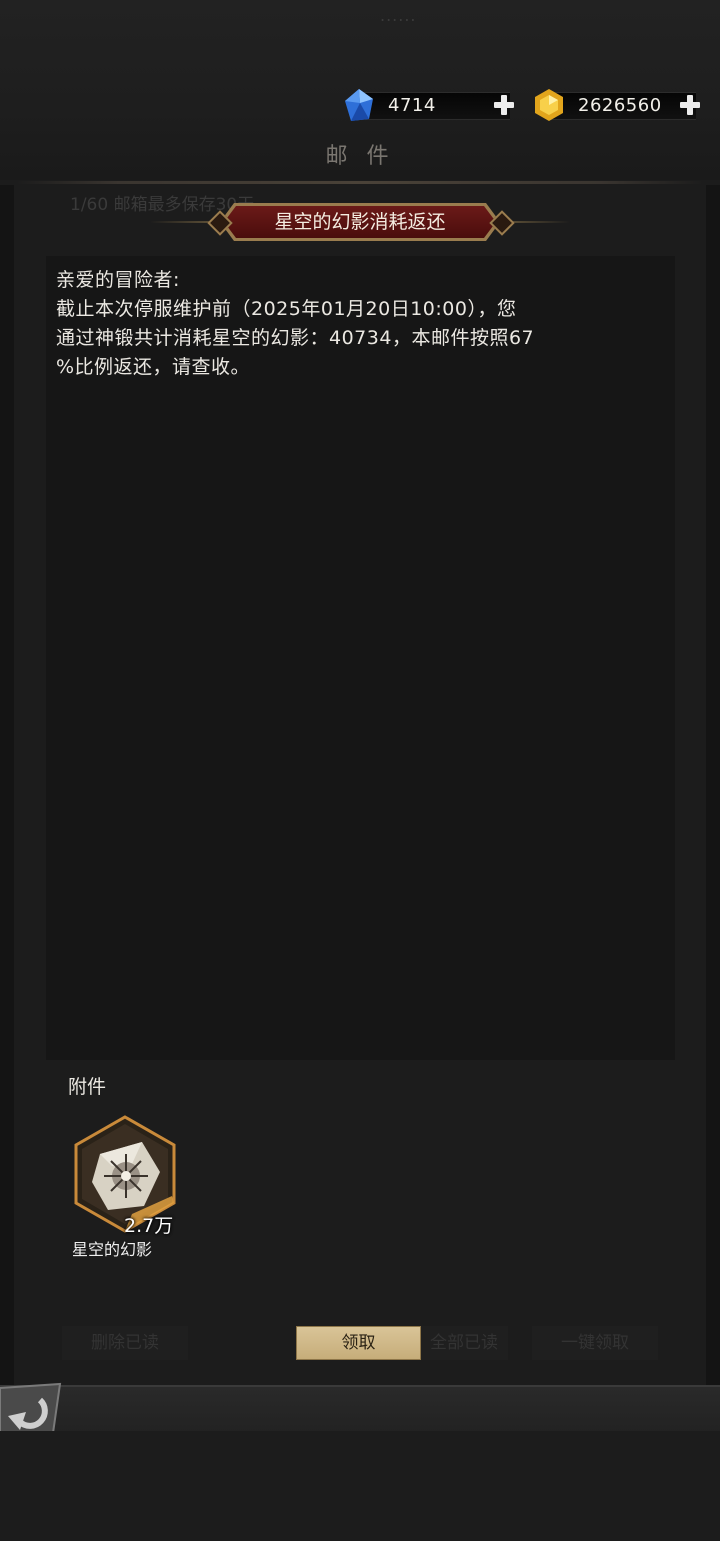  Describe the element at coordinates (112, 1249) in the screenshot. I see `item-name: 星空的幻影` at that location.